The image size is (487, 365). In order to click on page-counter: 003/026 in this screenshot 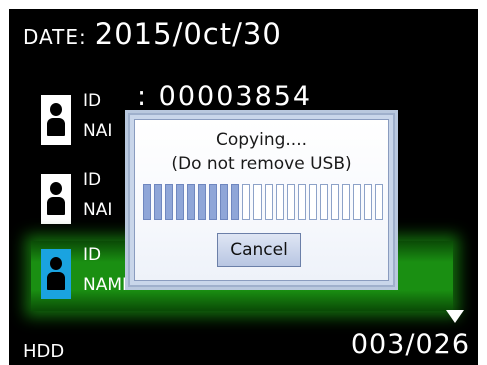, I will do `click(410, 344)`.